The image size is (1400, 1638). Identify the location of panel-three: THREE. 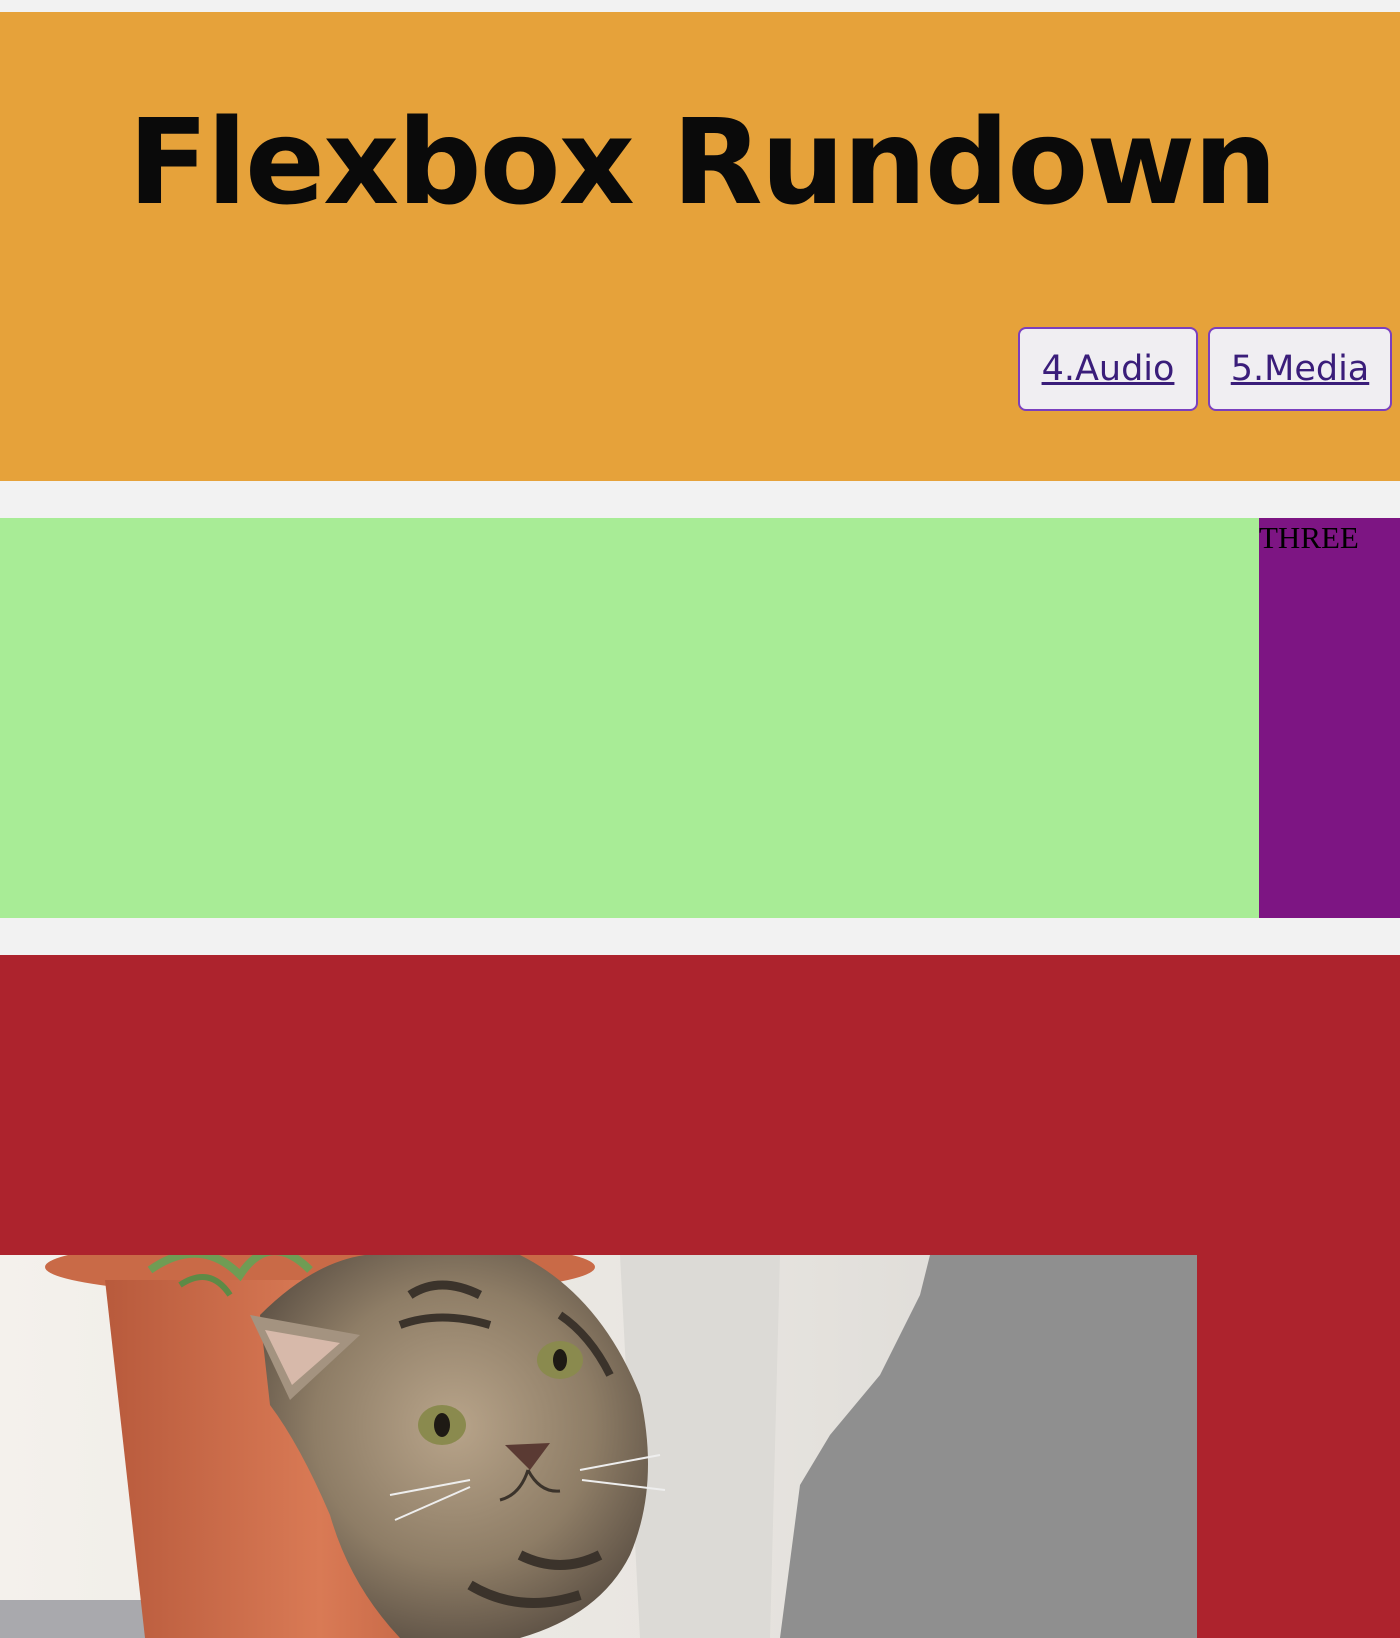
(1329, 718).